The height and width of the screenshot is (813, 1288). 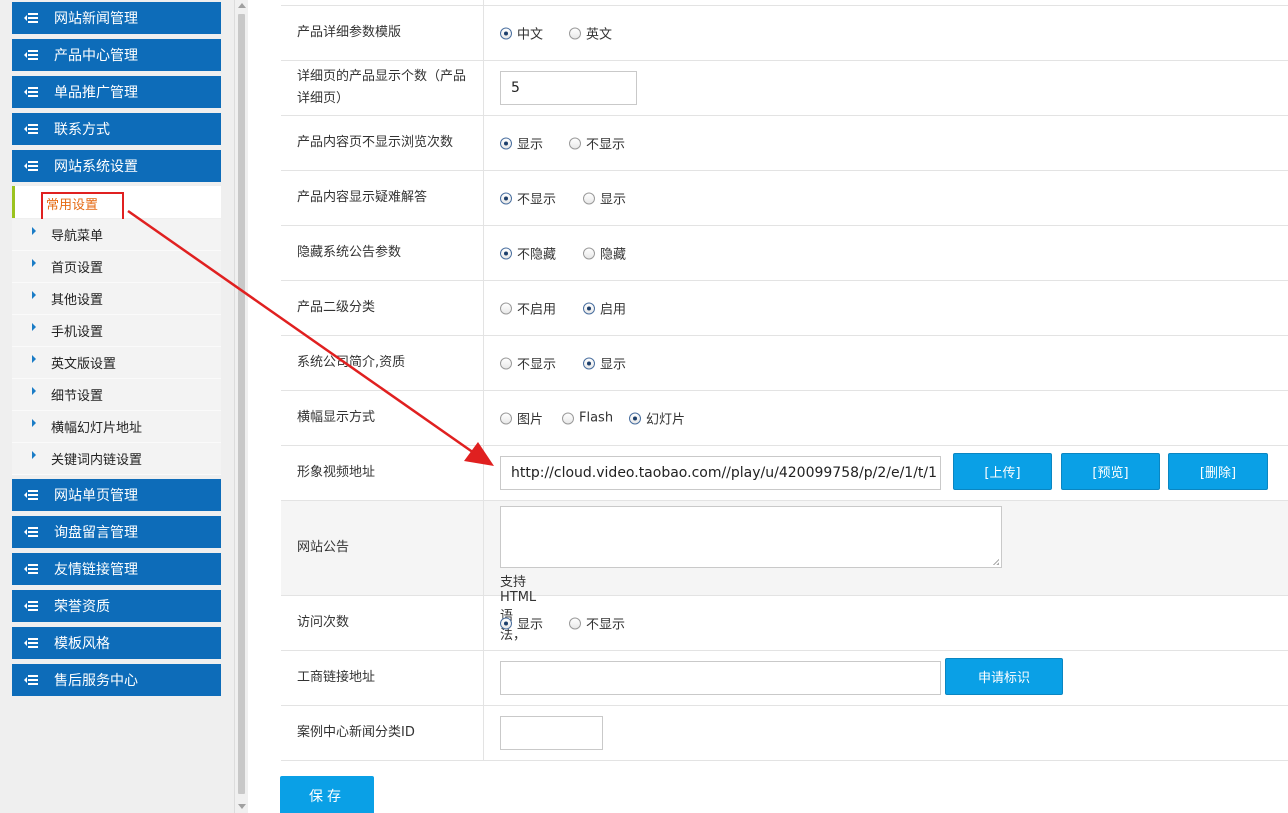 What do you see at coordinates (1002, 471) in the screenshot?
I see `upload-button: [上传]` at bounding box center [1002, 471].